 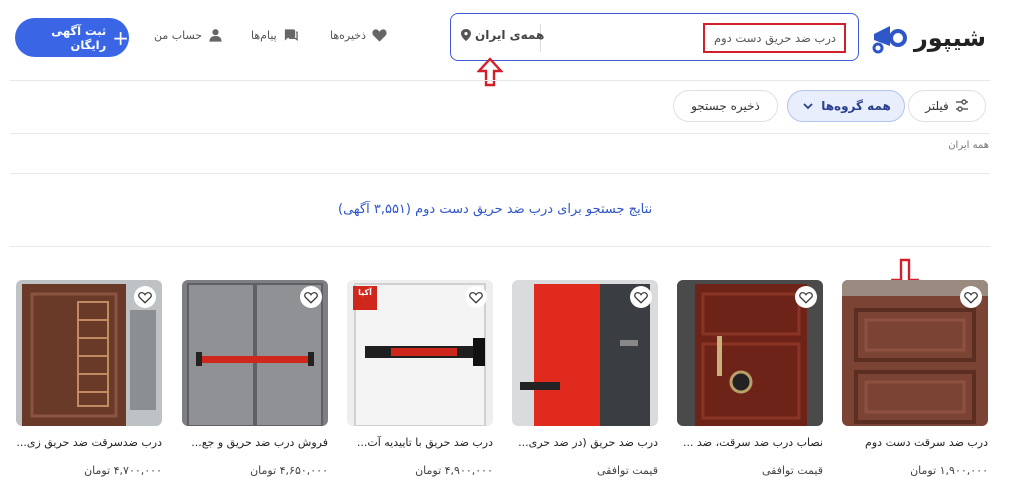 I want to click on logo: شیپور, so click(x=928, y=38).